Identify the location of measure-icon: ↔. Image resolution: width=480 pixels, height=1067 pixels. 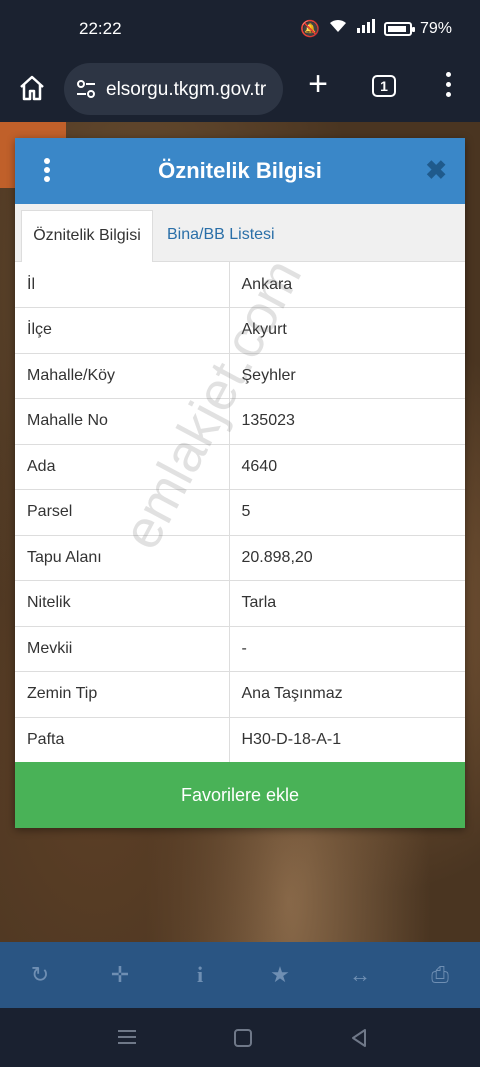
(360, 975).